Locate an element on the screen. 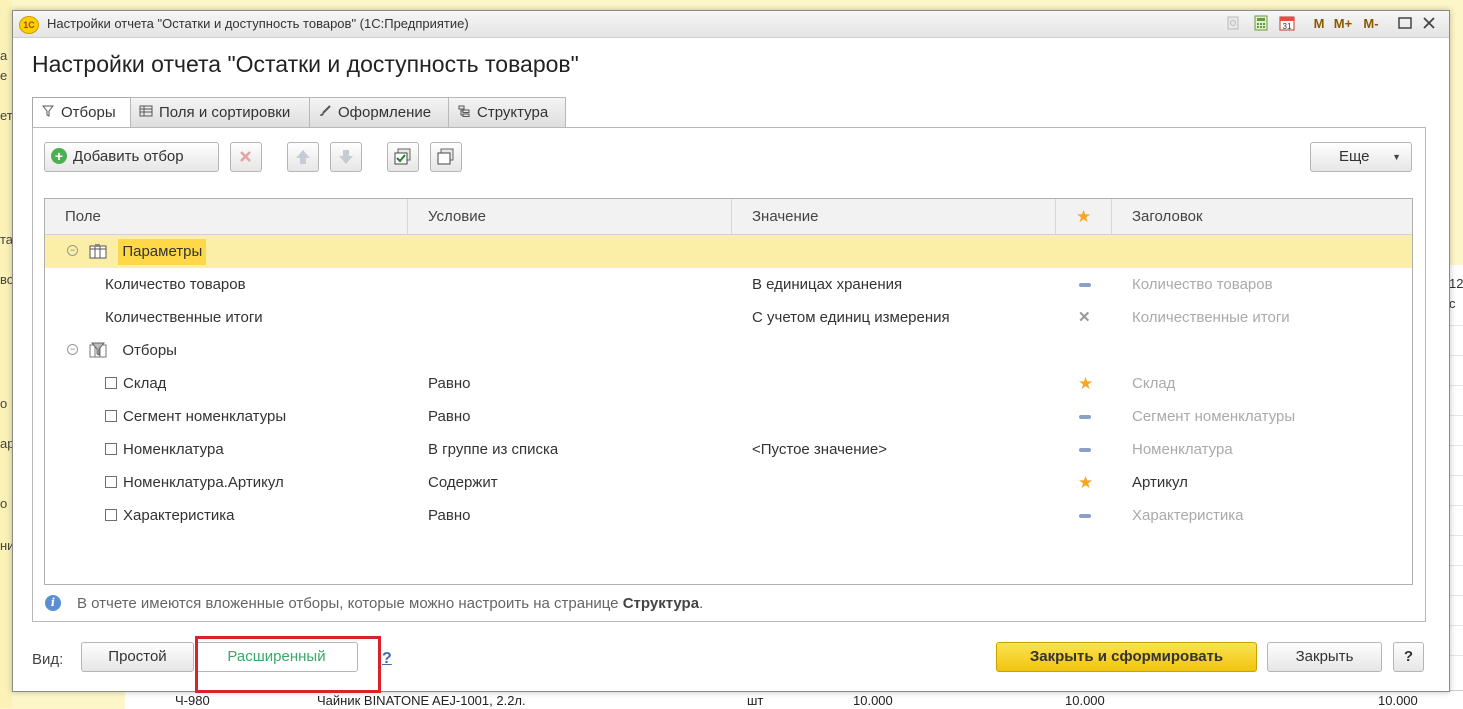 The height and width of the screenshot is (709, 1463). tab-filters: Отборы is located at coordinates (81, 113).